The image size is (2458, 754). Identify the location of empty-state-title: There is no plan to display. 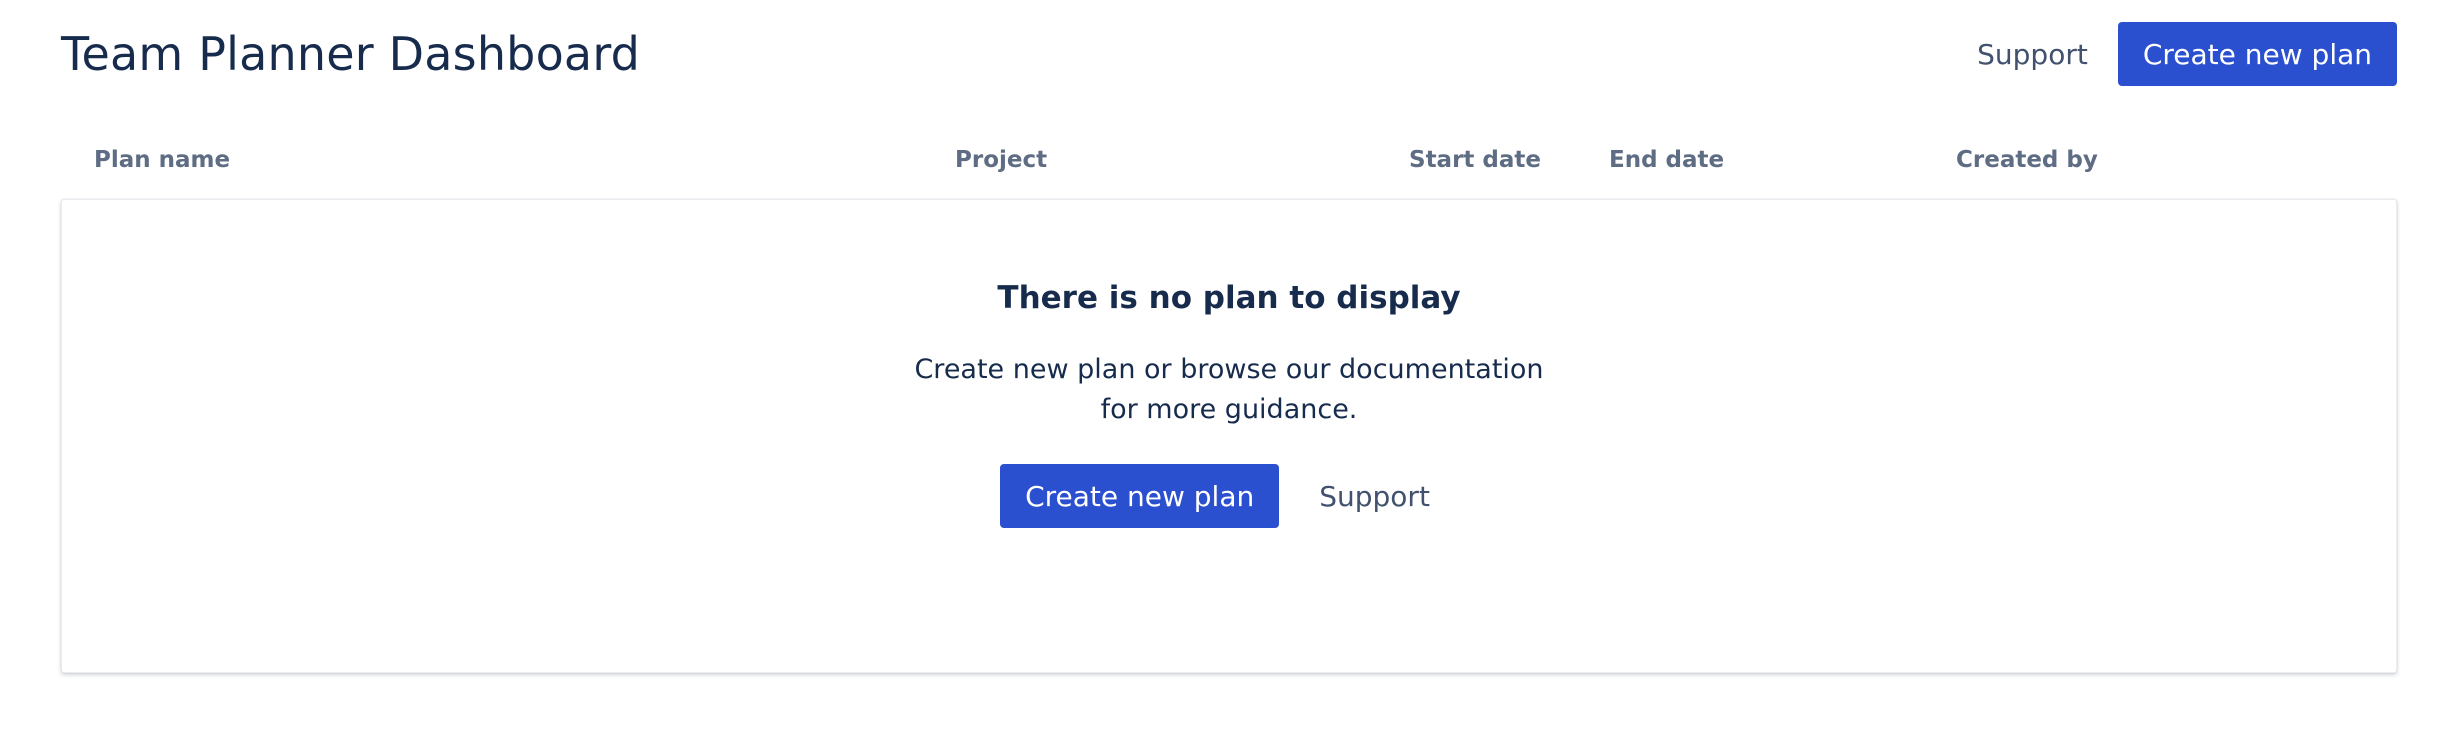
(1229, 298).